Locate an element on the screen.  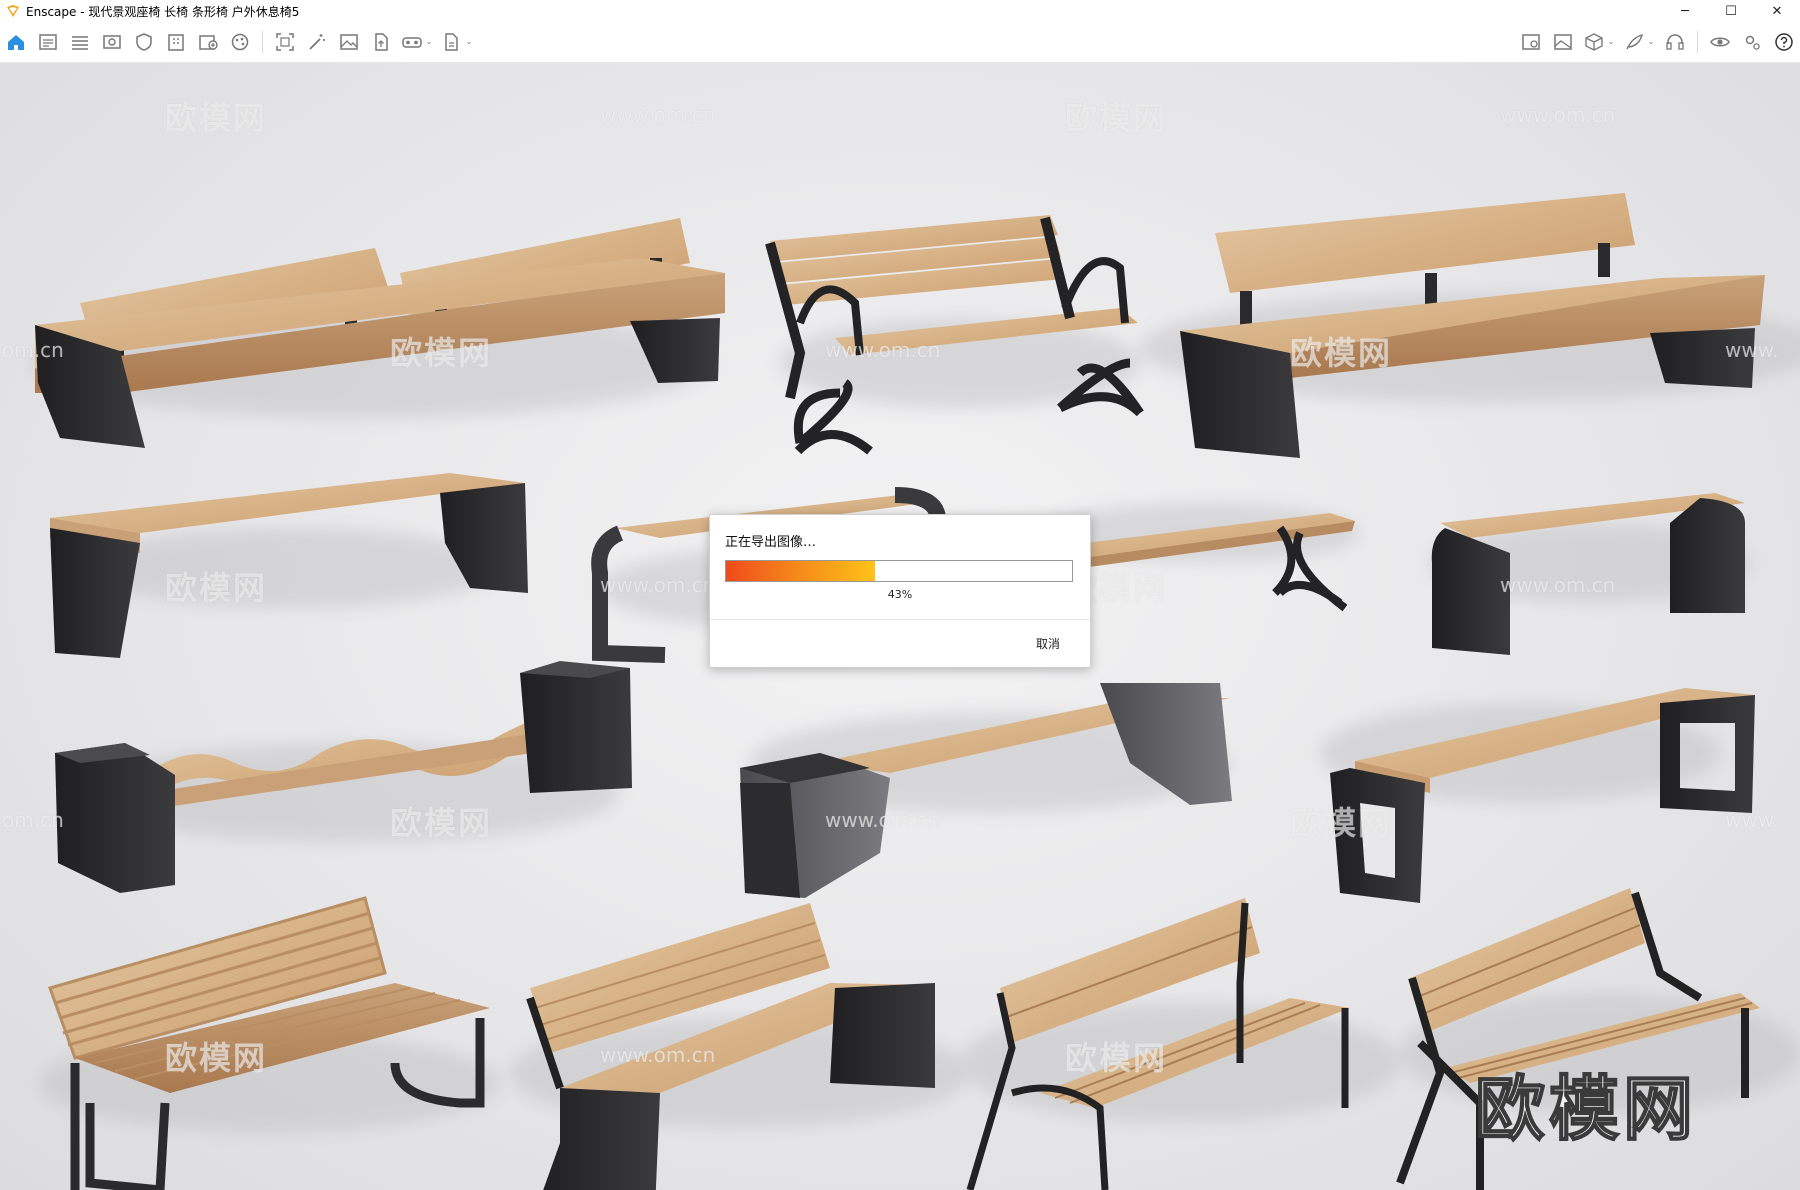
magic-button is located at coordinates (317, 42).